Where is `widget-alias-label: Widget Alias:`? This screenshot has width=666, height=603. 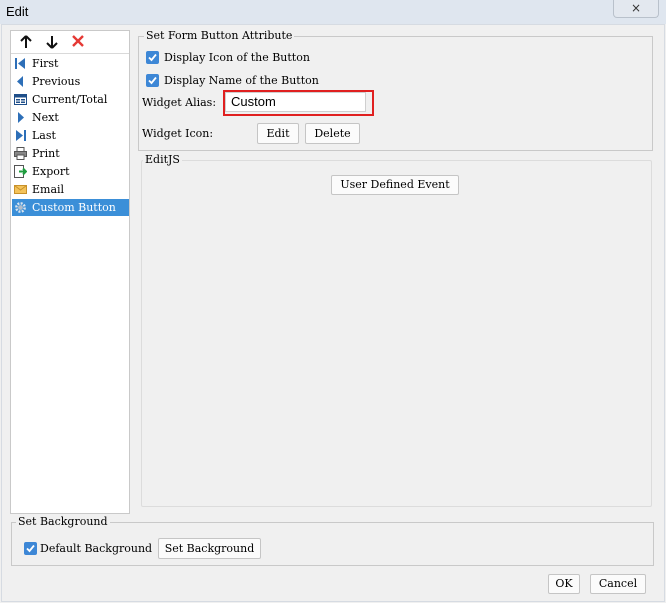
widget-alias-label: Widget Alias: is located at coordinates (179, 102).